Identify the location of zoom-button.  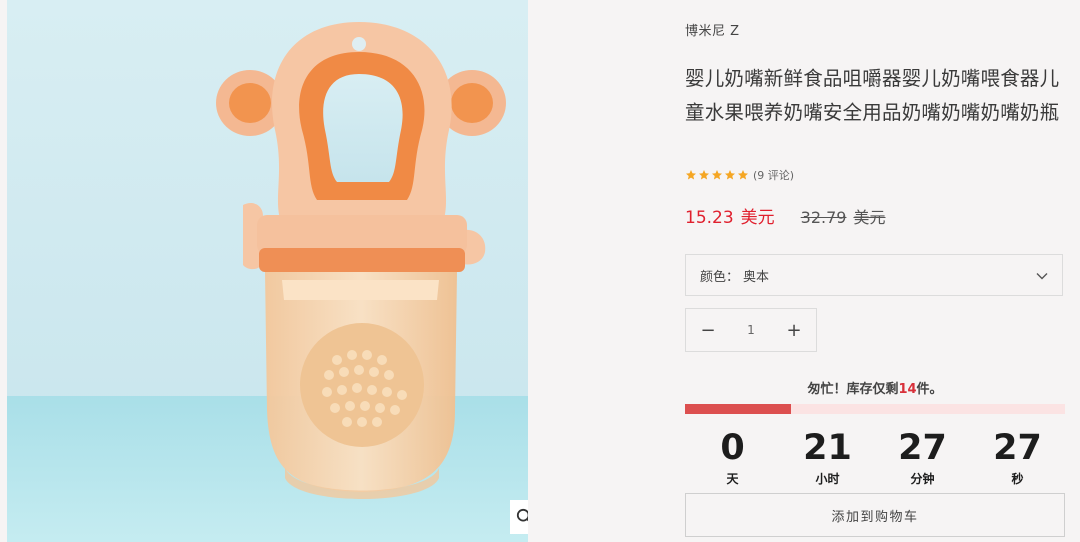
(519, 517).